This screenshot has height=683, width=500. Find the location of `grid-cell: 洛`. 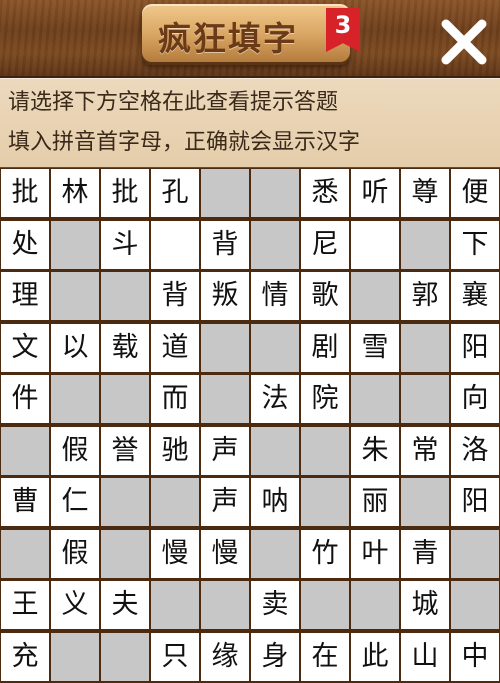

grid-cell: 洛 is located at coordinates (475, 450).